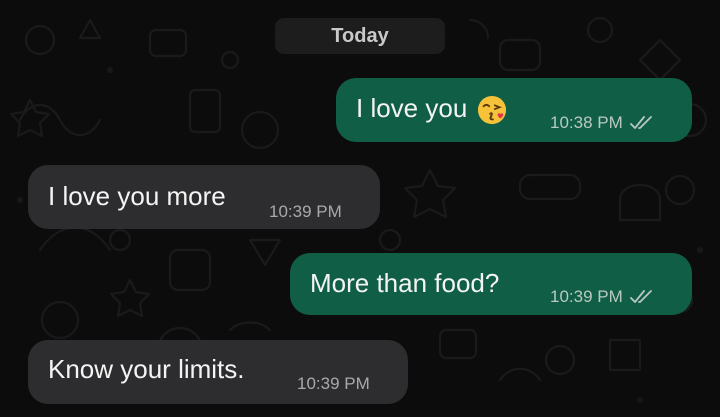 The image size is (720, 417). What do you see at coordinates (492, 110) in the screenshot?
I see `kissing-face-emoji-icon` at bounding box center [492, 110].